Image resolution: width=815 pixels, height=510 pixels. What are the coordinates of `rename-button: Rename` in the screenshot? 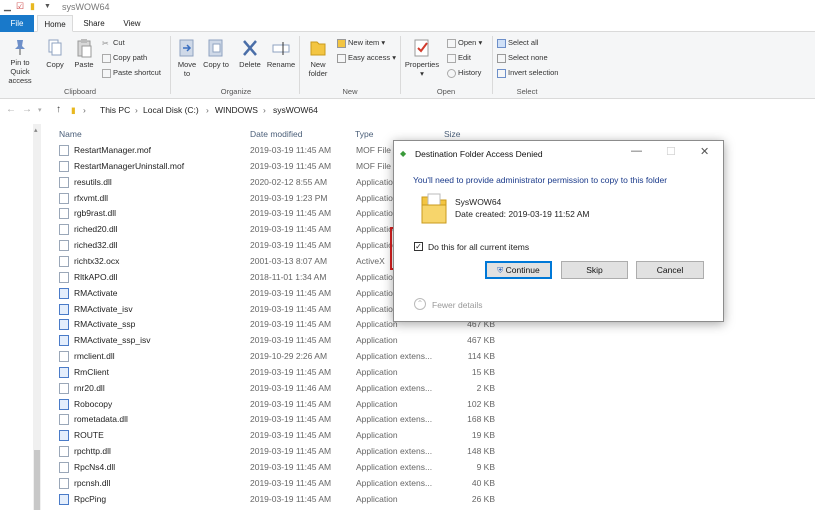 It's located at (281, 53).